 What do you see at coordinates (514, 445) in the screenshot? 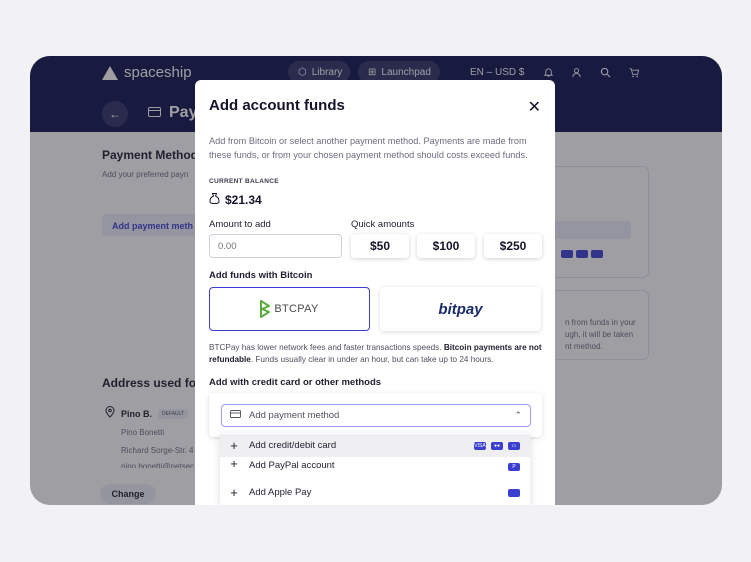
I see `amex-icon: ▭` at bounding box center [514, 445].